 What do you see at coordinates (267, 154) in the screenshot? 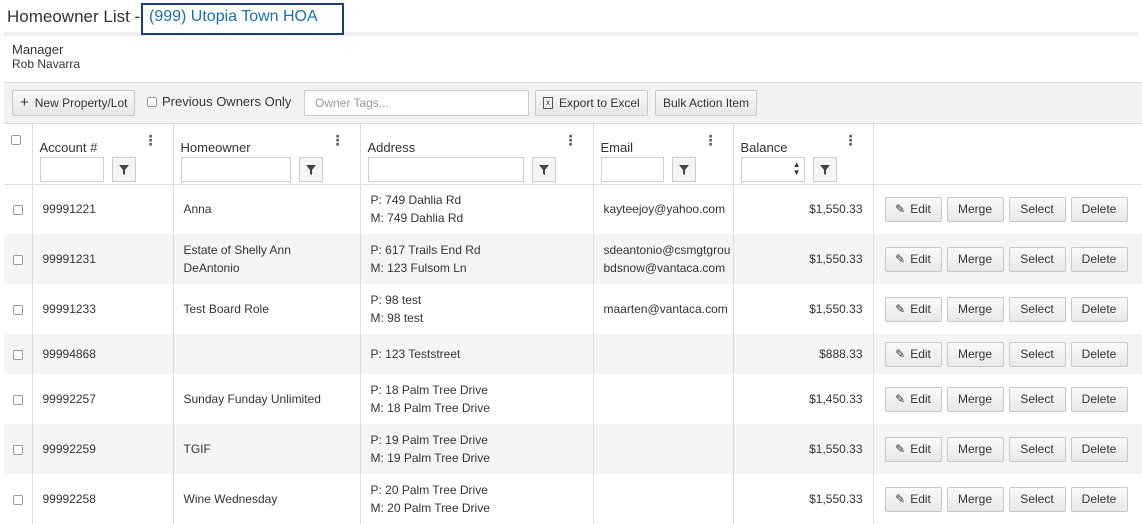
I see `homeowner-column-header: Homeowner ⋮` at bounding box center [267, 154].